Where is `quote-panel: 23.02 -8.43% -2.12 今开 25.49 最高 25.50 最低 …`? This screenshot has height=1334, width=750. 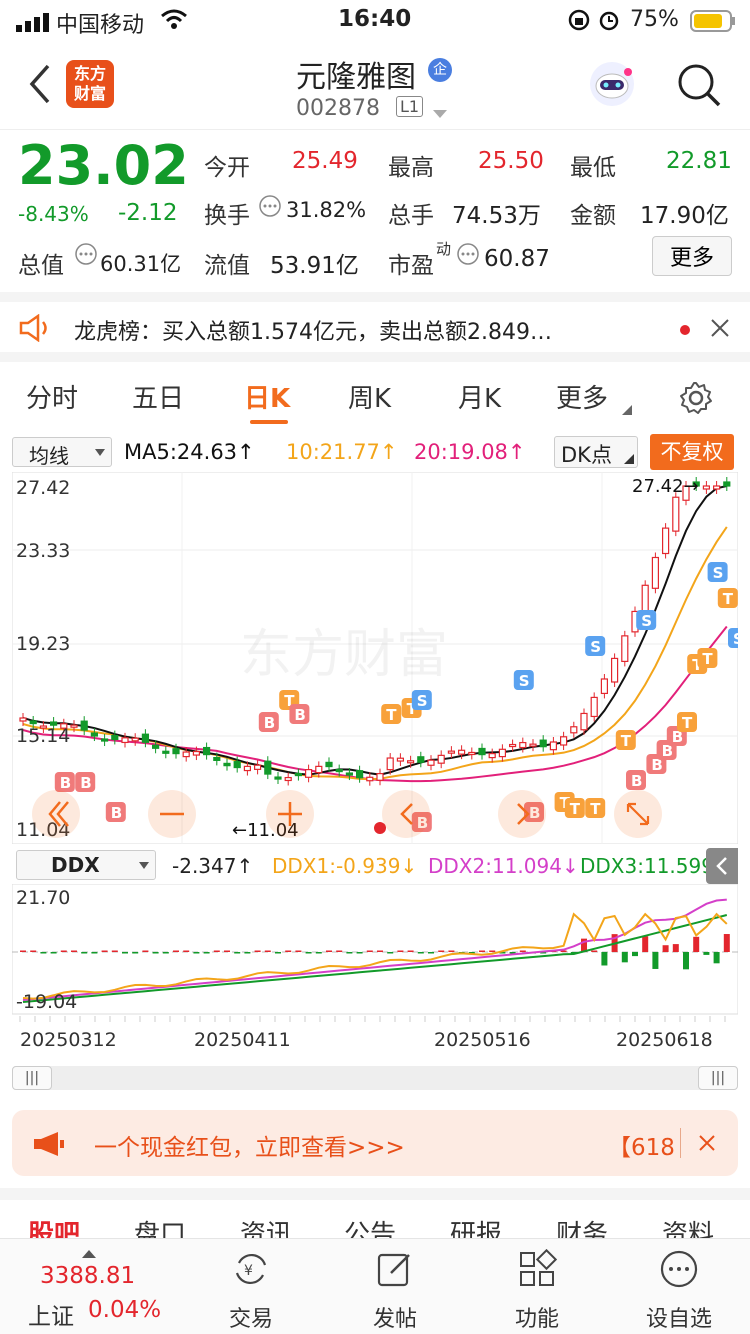 quote-panel: 23.02 -8.43% -2.12 今开 25.49 最高 25.50 最低 … is located at coordinates (375, 210).